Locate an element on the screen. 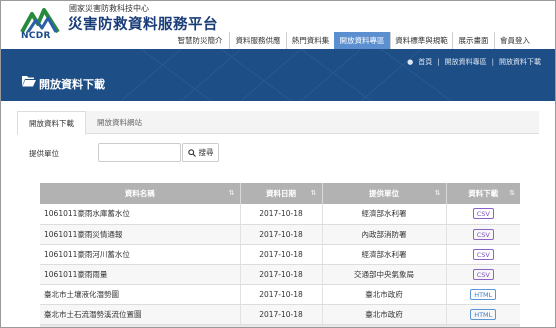 The image size is (556, 328). nav-item-login: 會員登入 is located at coordinates (514, 40).